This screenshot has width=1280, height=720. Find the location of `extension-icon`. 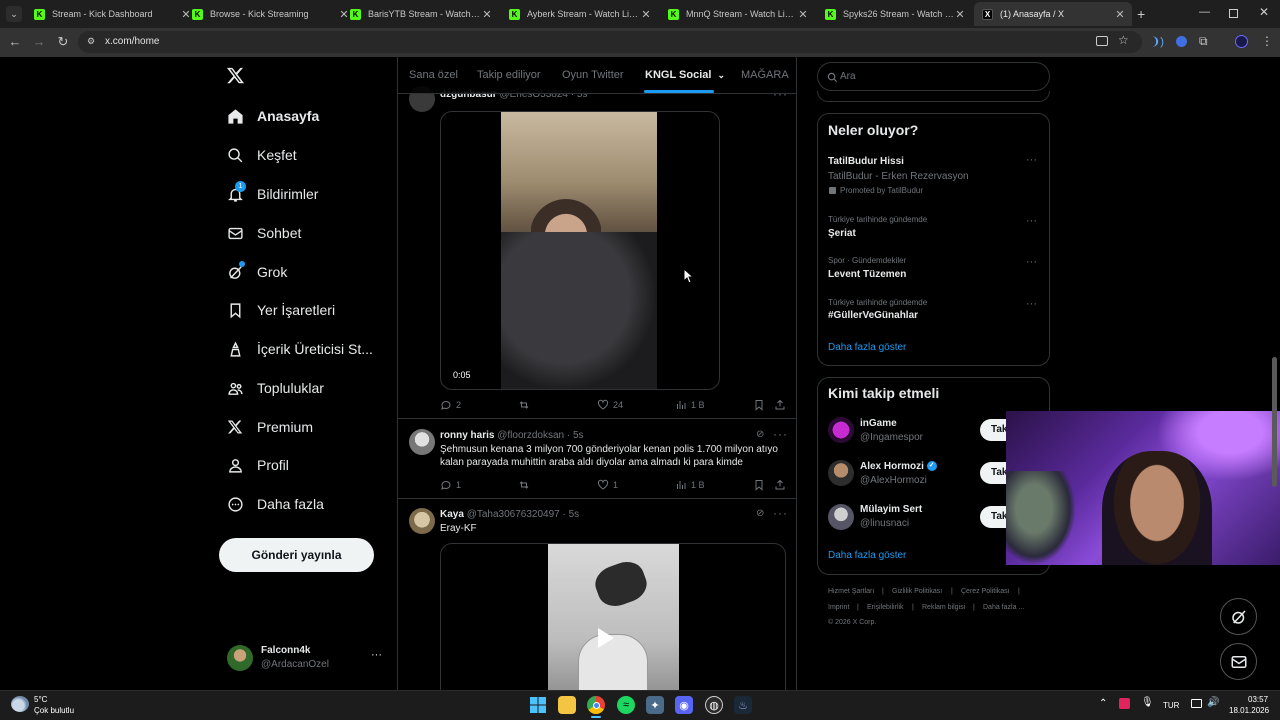

extension-icon is located at coordinates (1181, 41).